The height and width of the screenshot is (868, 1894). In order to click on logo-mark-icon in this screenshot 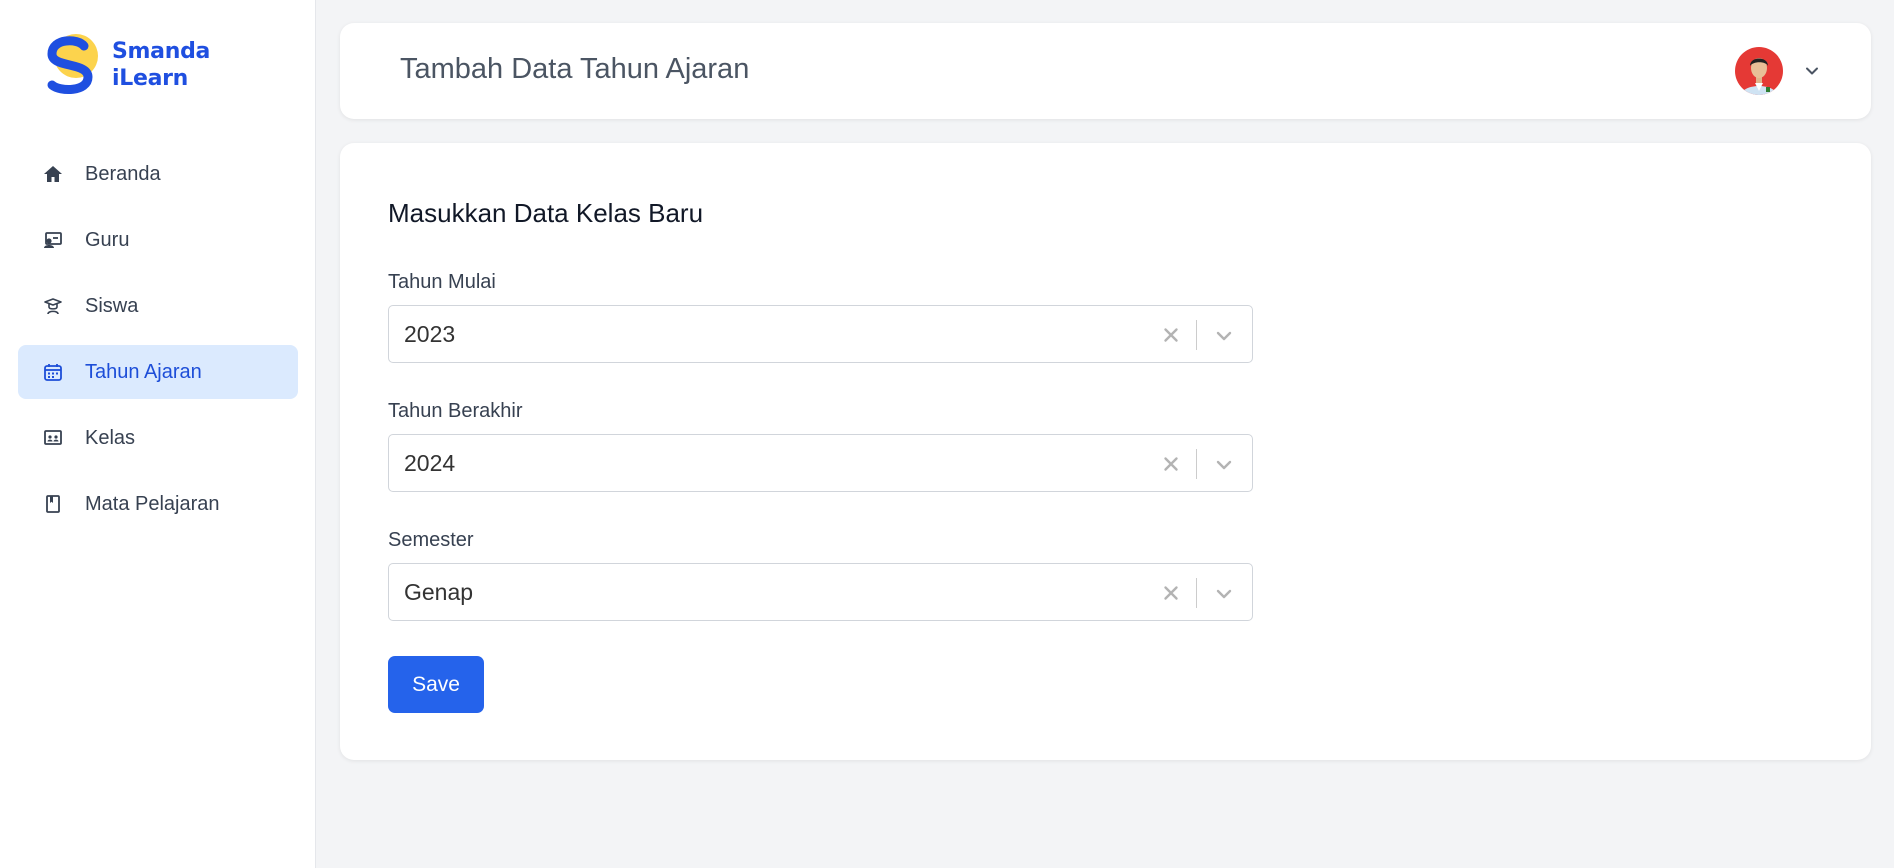, I will do `click(72, 64)`.